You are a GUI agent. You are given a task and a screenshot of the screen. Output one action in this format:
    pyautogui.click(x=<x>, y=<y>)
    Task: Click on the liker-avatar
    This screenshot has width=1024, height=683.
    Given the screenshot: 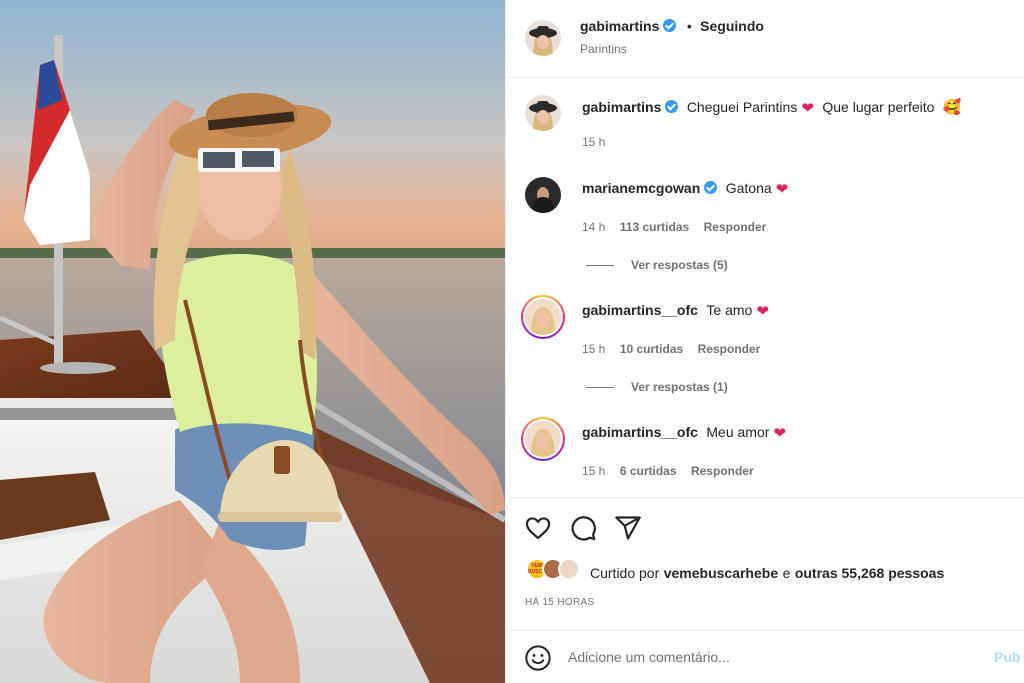 What is the action you would take?
    pyautogui.click(x=569, y=569)
    